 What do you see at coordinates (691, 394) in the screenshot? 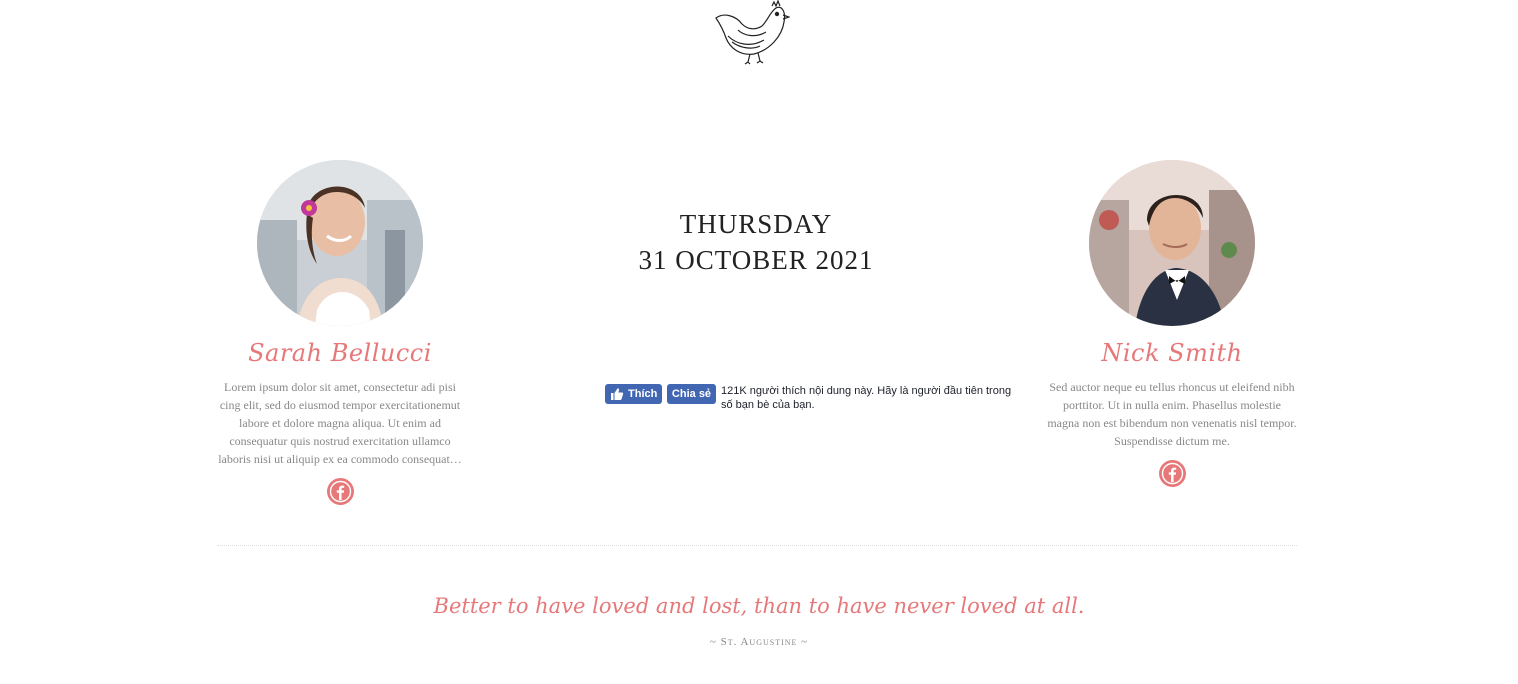
I see `facebook-share-button: Chia sẻ` at bounding box center [691, 394].